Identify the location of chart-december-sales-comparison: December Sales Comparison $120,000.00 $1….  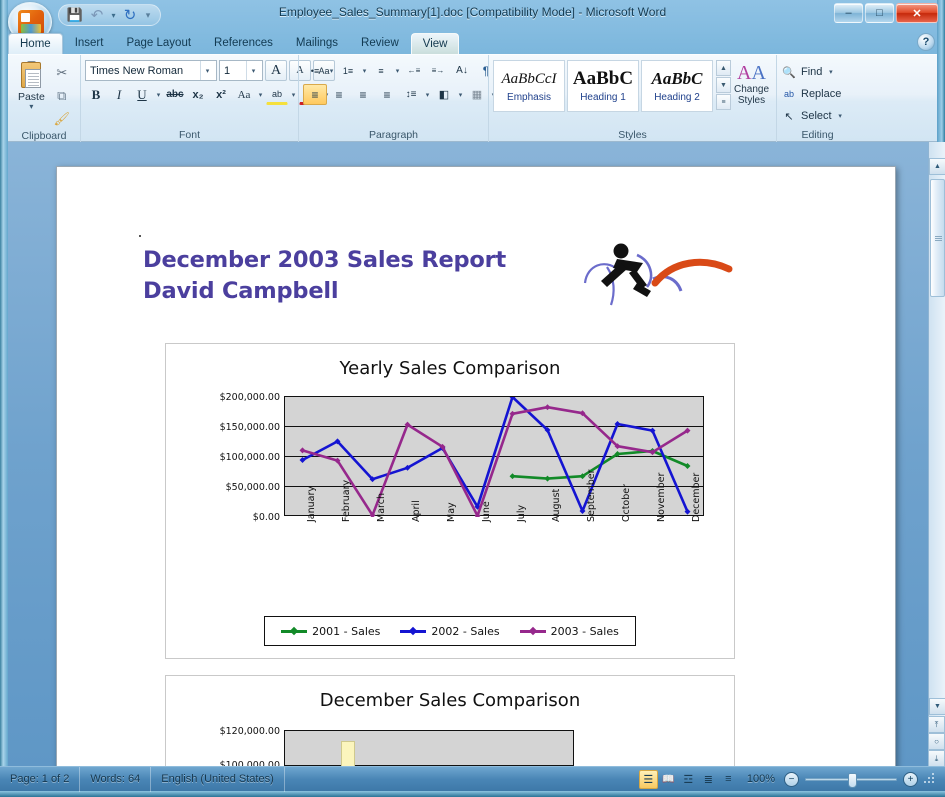
(450, 720).